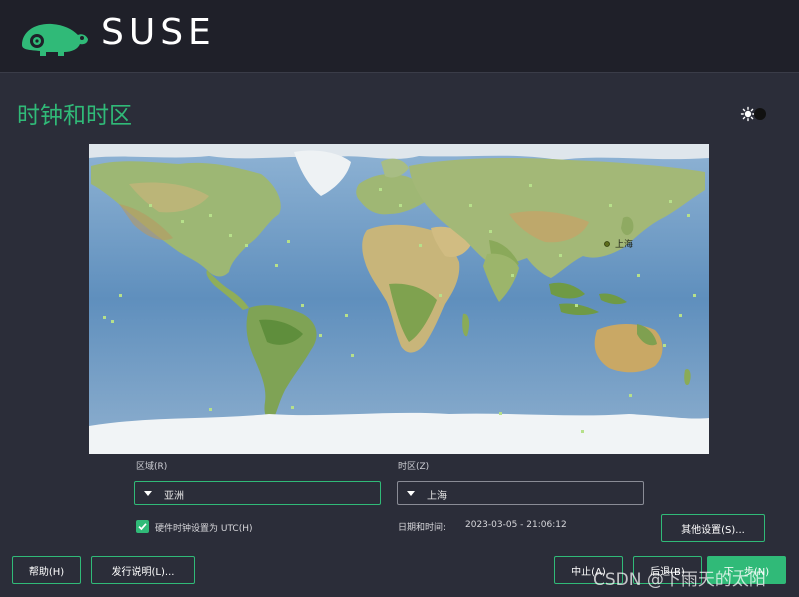 The height and width of the screenshot is (597, 799). What do you see at coordinates (55, 39) in the screenshot?
I see `suse-chameleon-logo-icon` at bounding box center [55, 39].